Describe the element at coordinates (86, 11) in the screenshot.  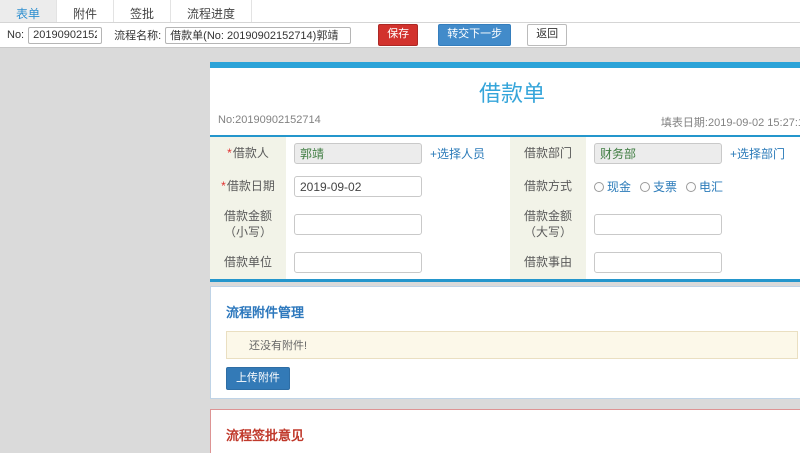
I see `tab-attachment: 附件` at that location.